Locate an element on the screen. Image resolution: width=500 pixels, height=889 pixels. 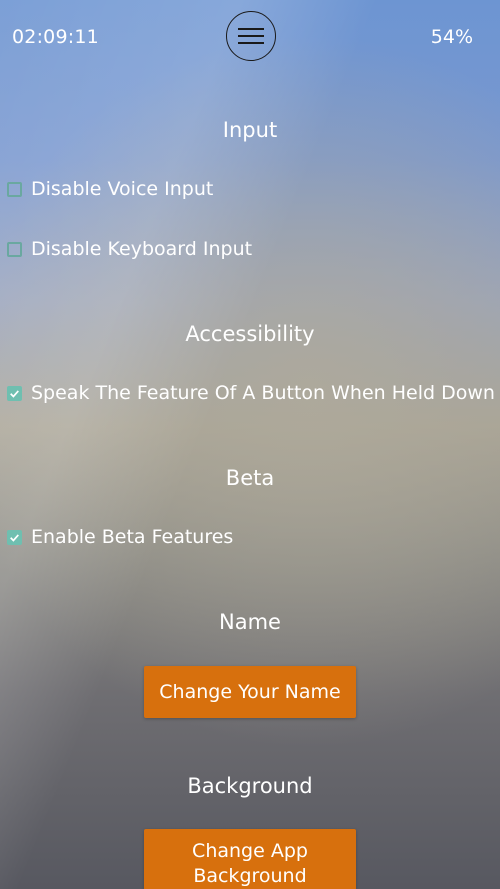
option-enable-beta-features: Enable Beta Features is located at coordinates (120, 537).